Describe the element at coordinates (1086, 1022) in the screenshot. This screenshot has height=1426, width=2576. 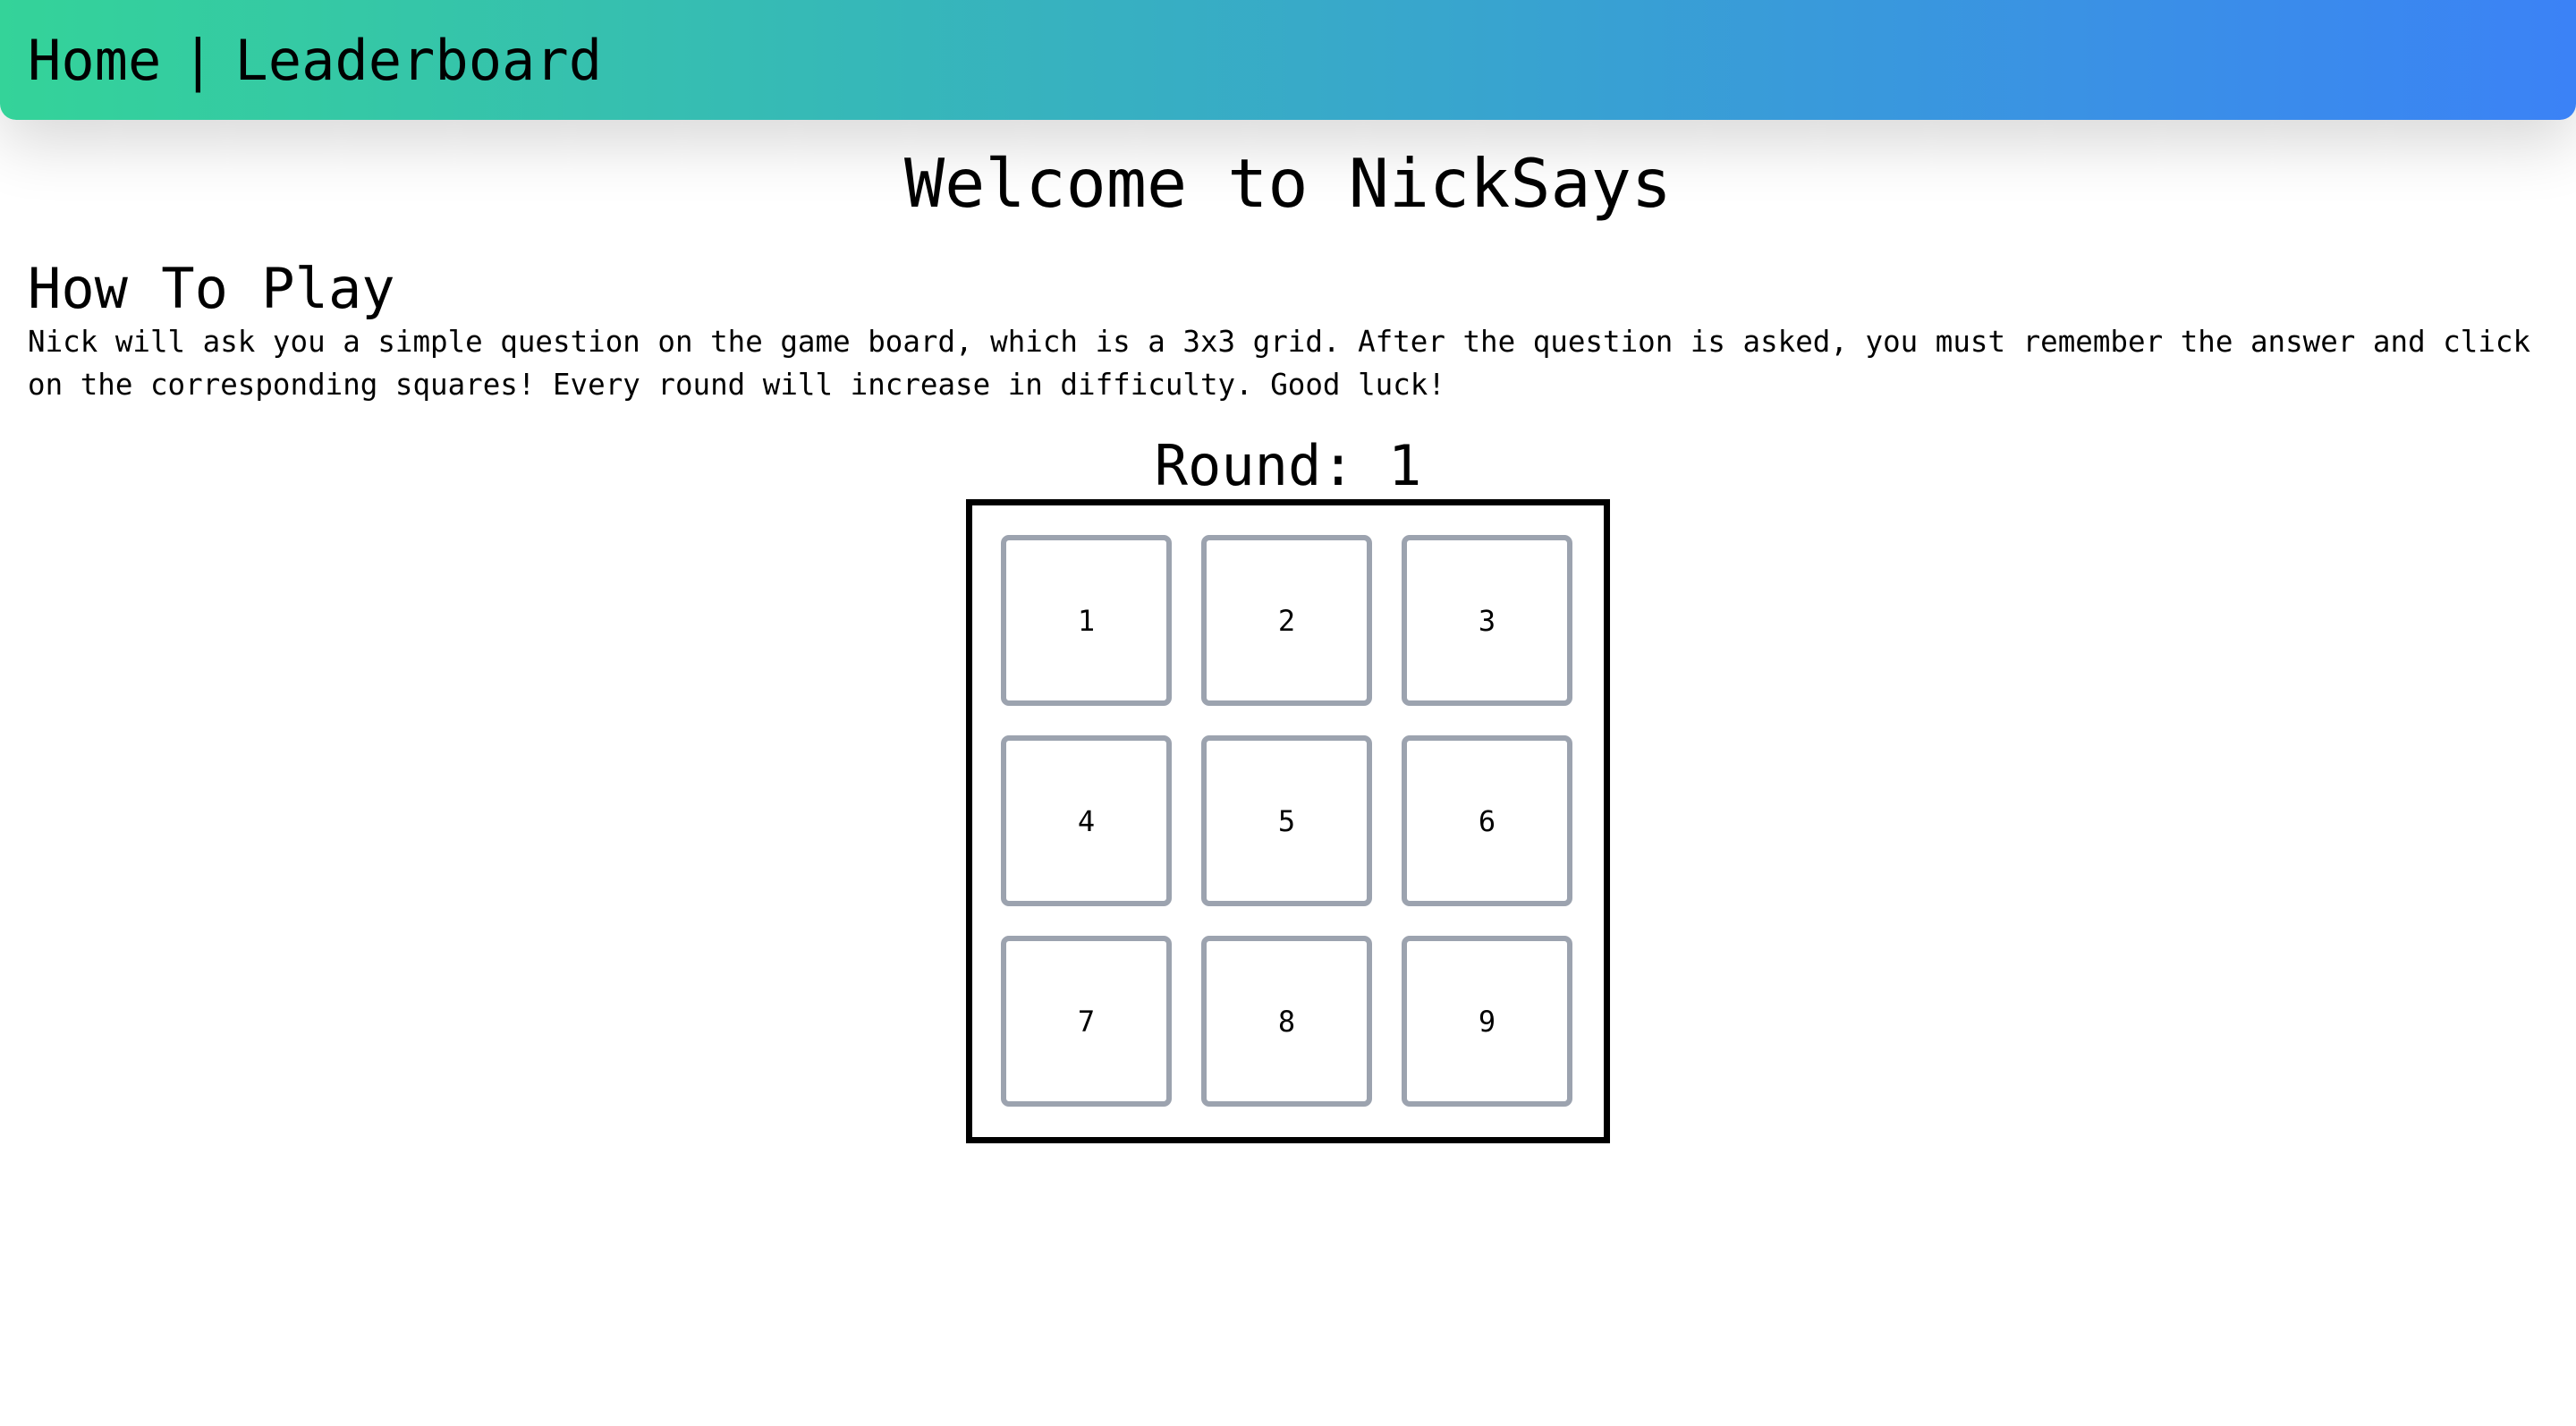
I see `grid-square-7: 7` at that location.